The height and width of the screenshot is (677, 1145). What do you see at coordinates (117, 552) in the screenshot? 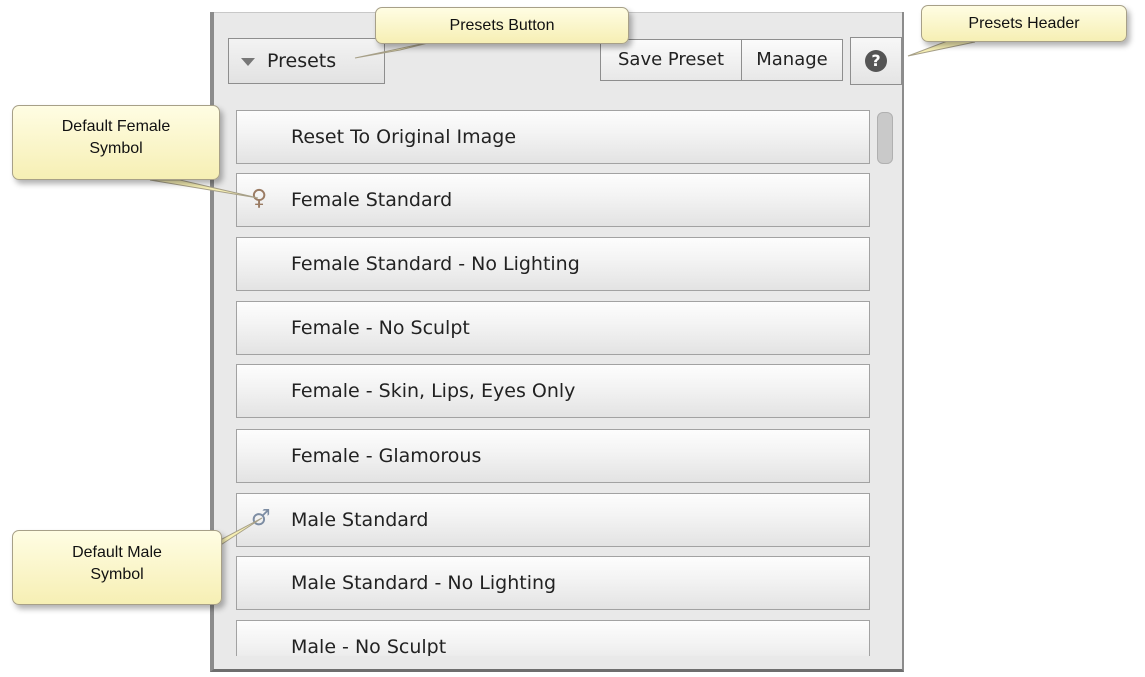
I see `callout-line: Default Male` at bounding box center [117, 552].